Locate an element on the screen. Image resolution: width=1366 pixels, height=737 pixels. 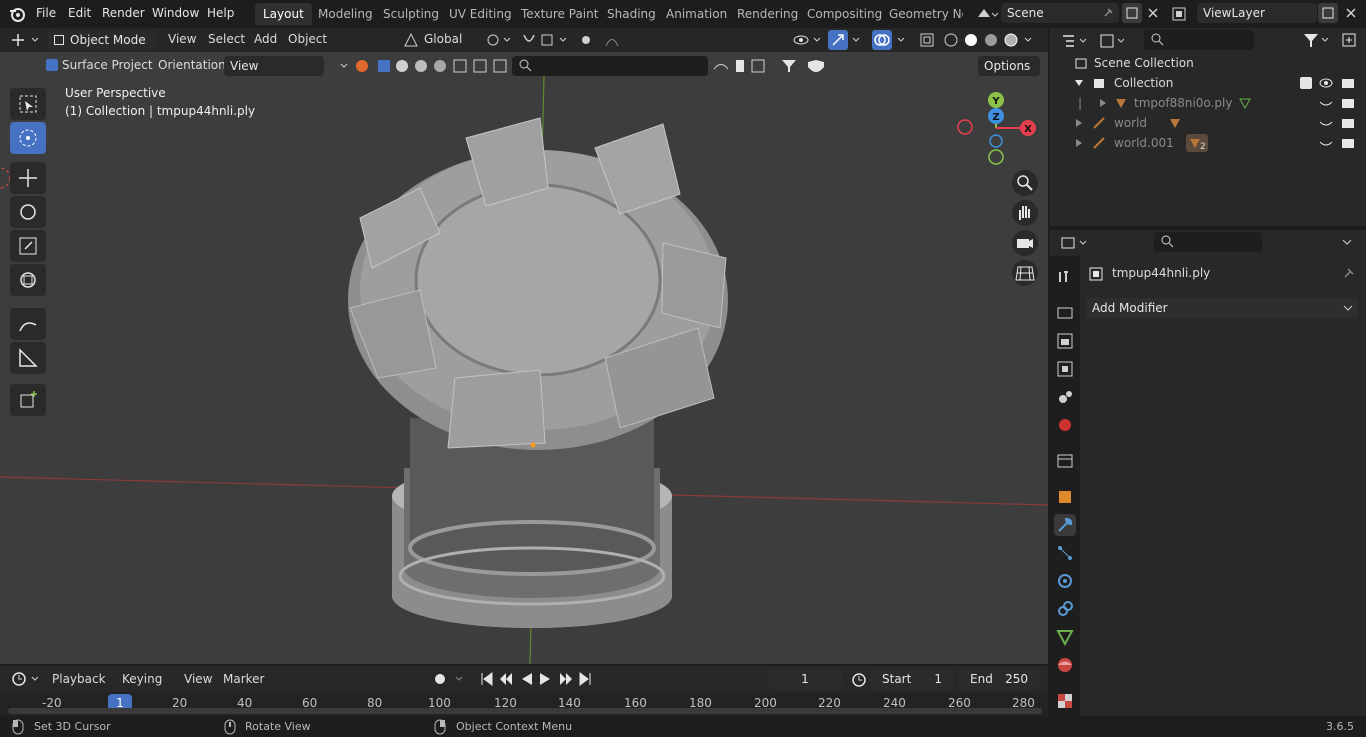
select-box-tool is located at coordinates (28, 104).